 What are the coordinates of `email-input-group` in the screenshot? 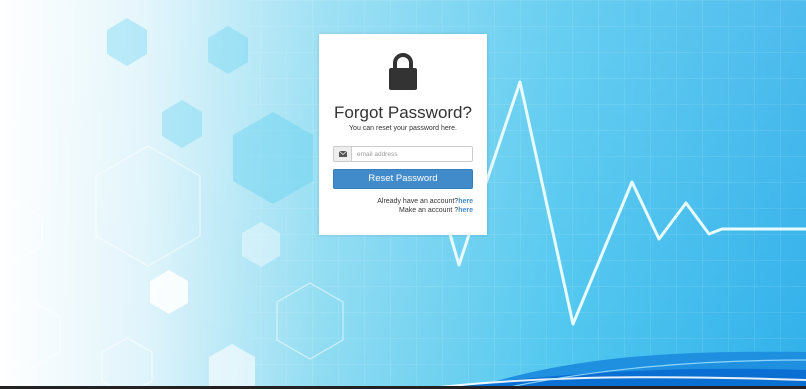 It's located at (403, 154).